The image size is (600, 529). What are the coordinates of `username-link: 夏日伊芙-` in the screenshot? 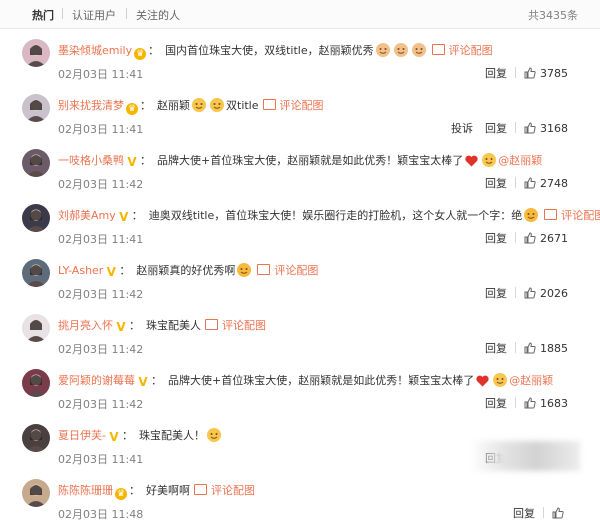 It's located at (82, 435).